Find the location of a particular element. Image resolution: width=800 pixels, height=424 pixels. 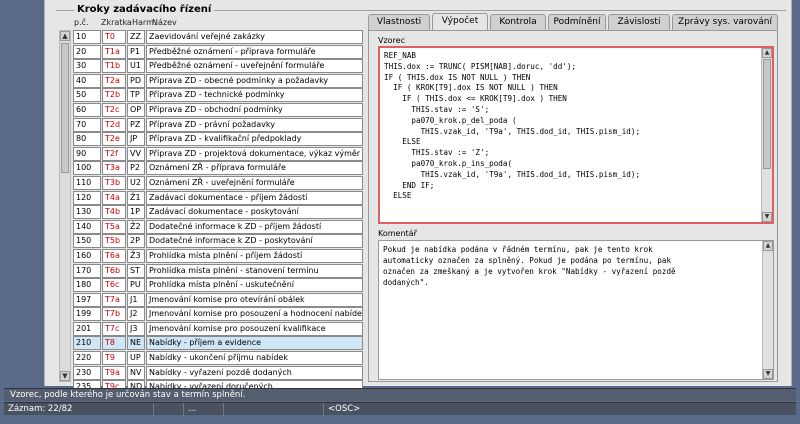

step-harm-cell: 1P is located at coordinates (136, 212).